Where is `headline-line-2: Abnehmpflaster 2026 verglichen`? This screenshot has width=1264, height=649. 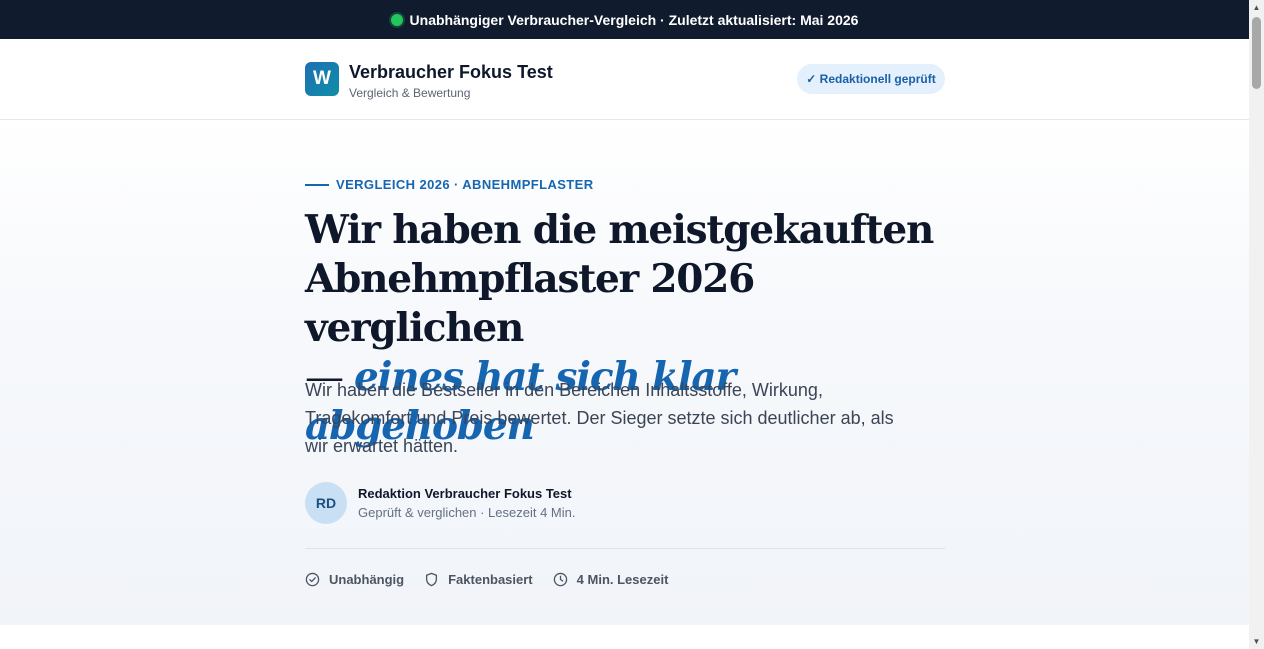 headline-line-2: Abnehmpflaster 2026 verglichen is located at coordinates (530, 303).